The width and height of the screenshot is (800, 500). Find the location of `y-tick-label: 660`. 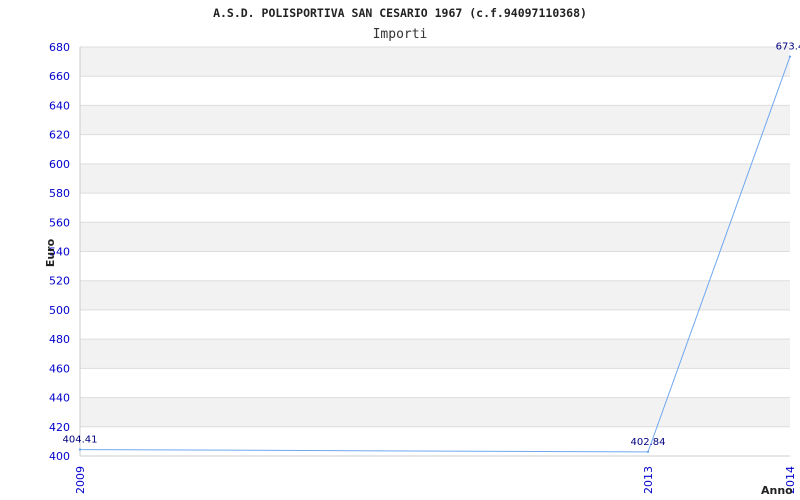

y-tick-label: 660 is located at coordinates (59, 76).